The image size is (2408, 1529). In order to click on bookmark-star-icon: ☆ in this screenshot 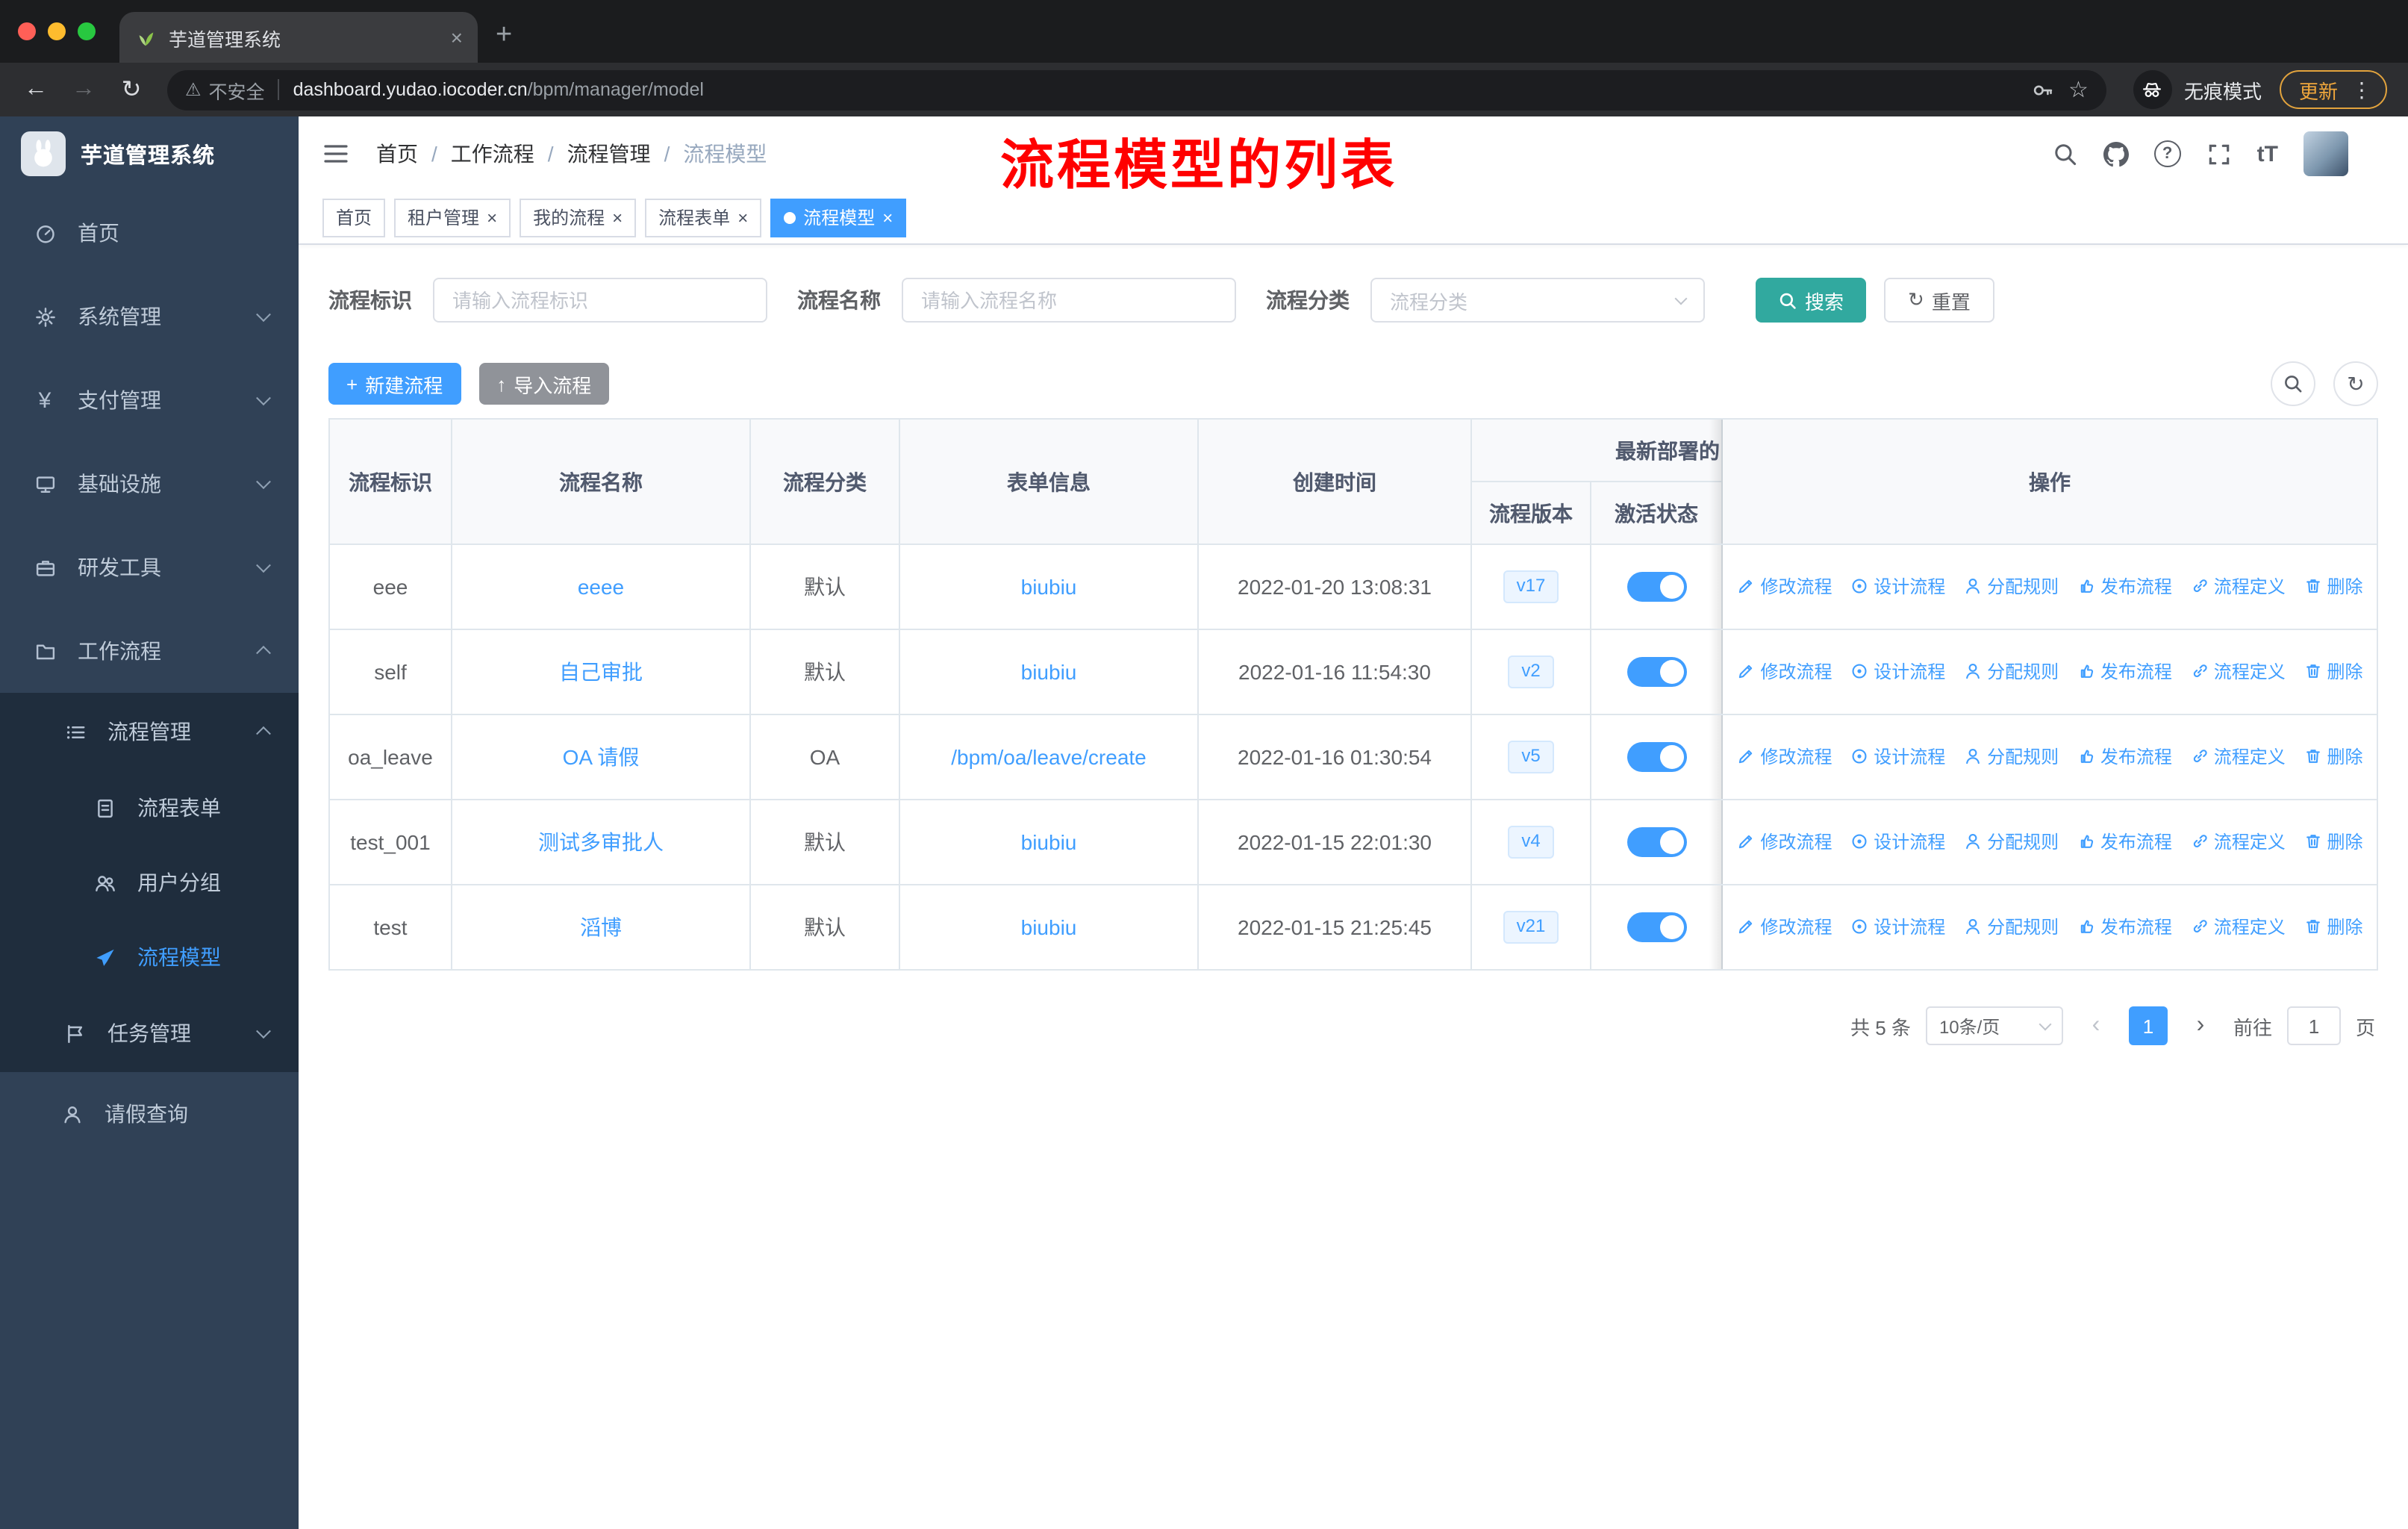, I will do `click(2078, 89)`.